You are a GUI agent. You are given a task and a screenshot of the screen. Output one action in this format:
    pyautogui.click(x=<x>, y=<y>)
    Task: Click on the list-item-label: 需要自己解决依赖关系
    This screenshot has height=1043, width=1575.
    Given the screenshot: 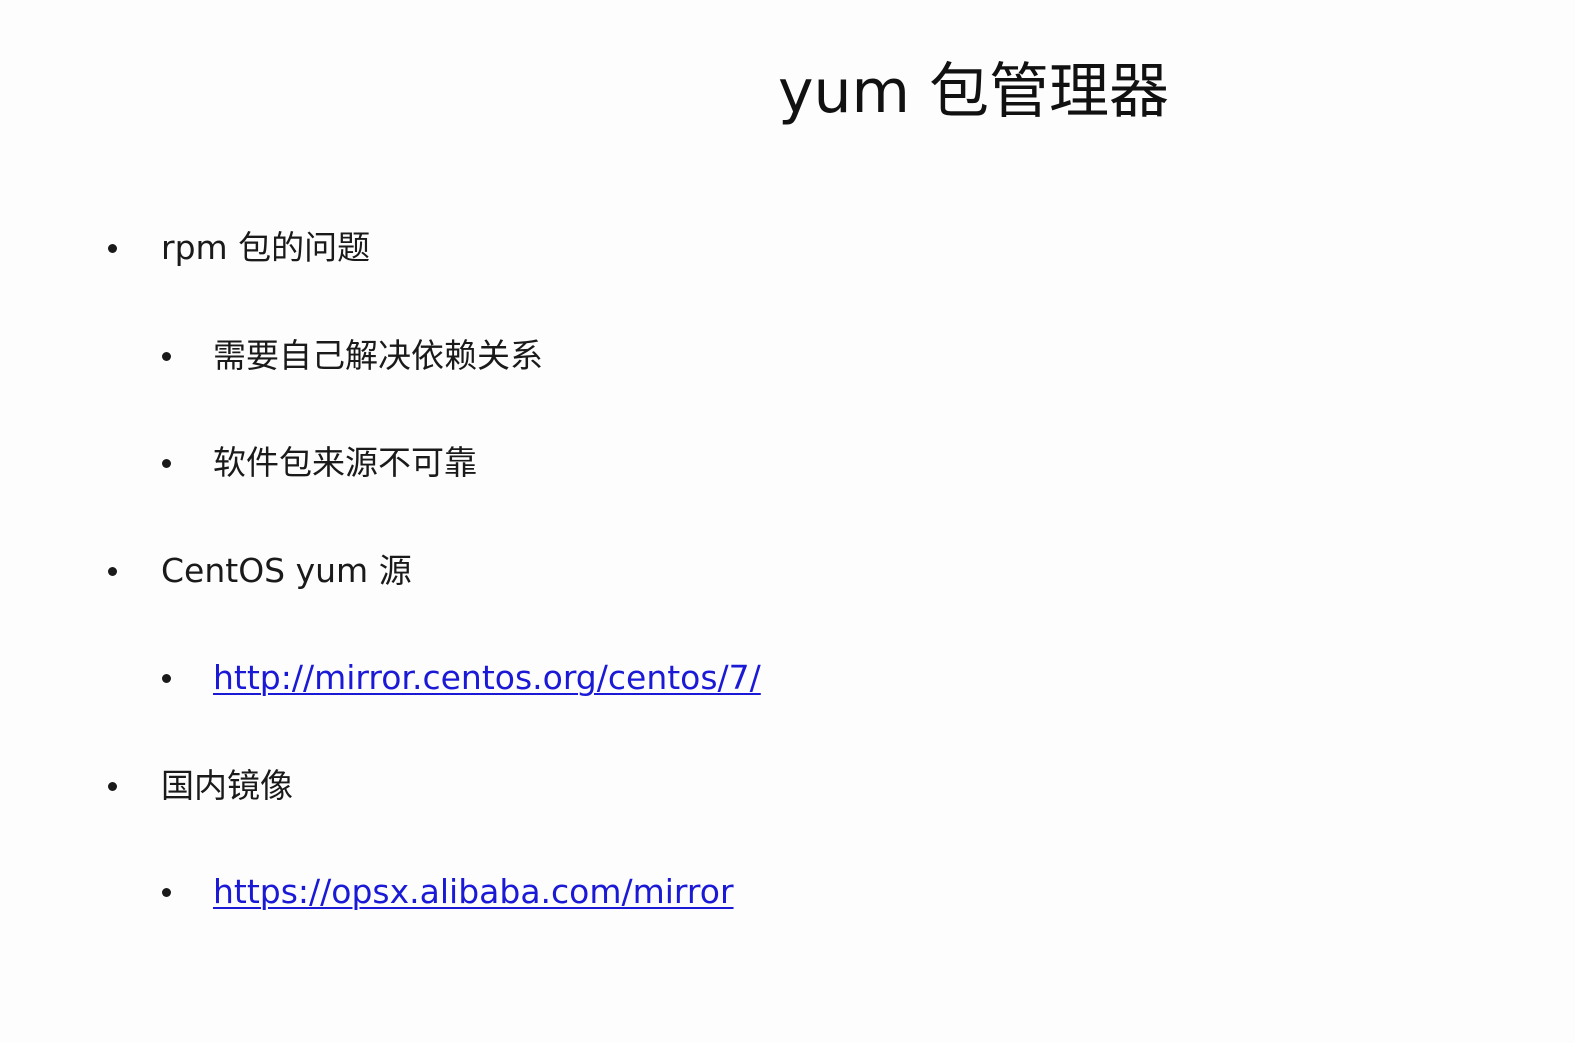 What is the action you would take?
    pyautogui.click(x=378, y=355)
    